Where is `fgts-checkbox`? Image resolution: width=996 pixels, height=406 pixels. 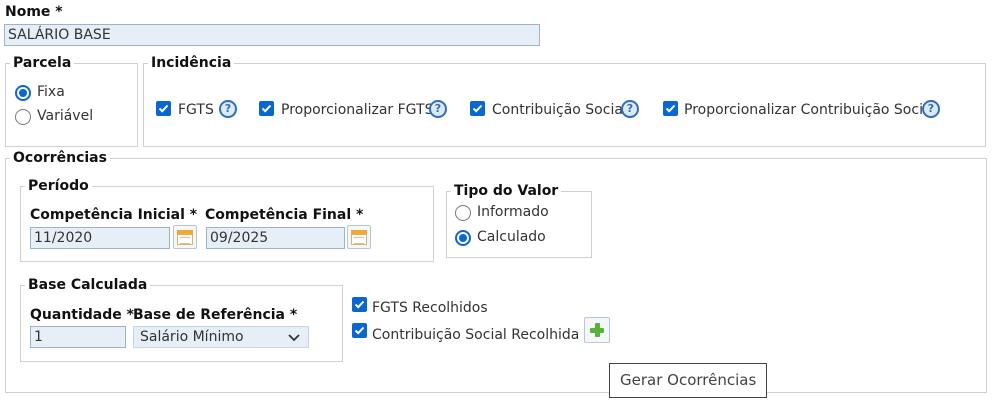 fgts-checkbox is located at coordinates (163, 108).